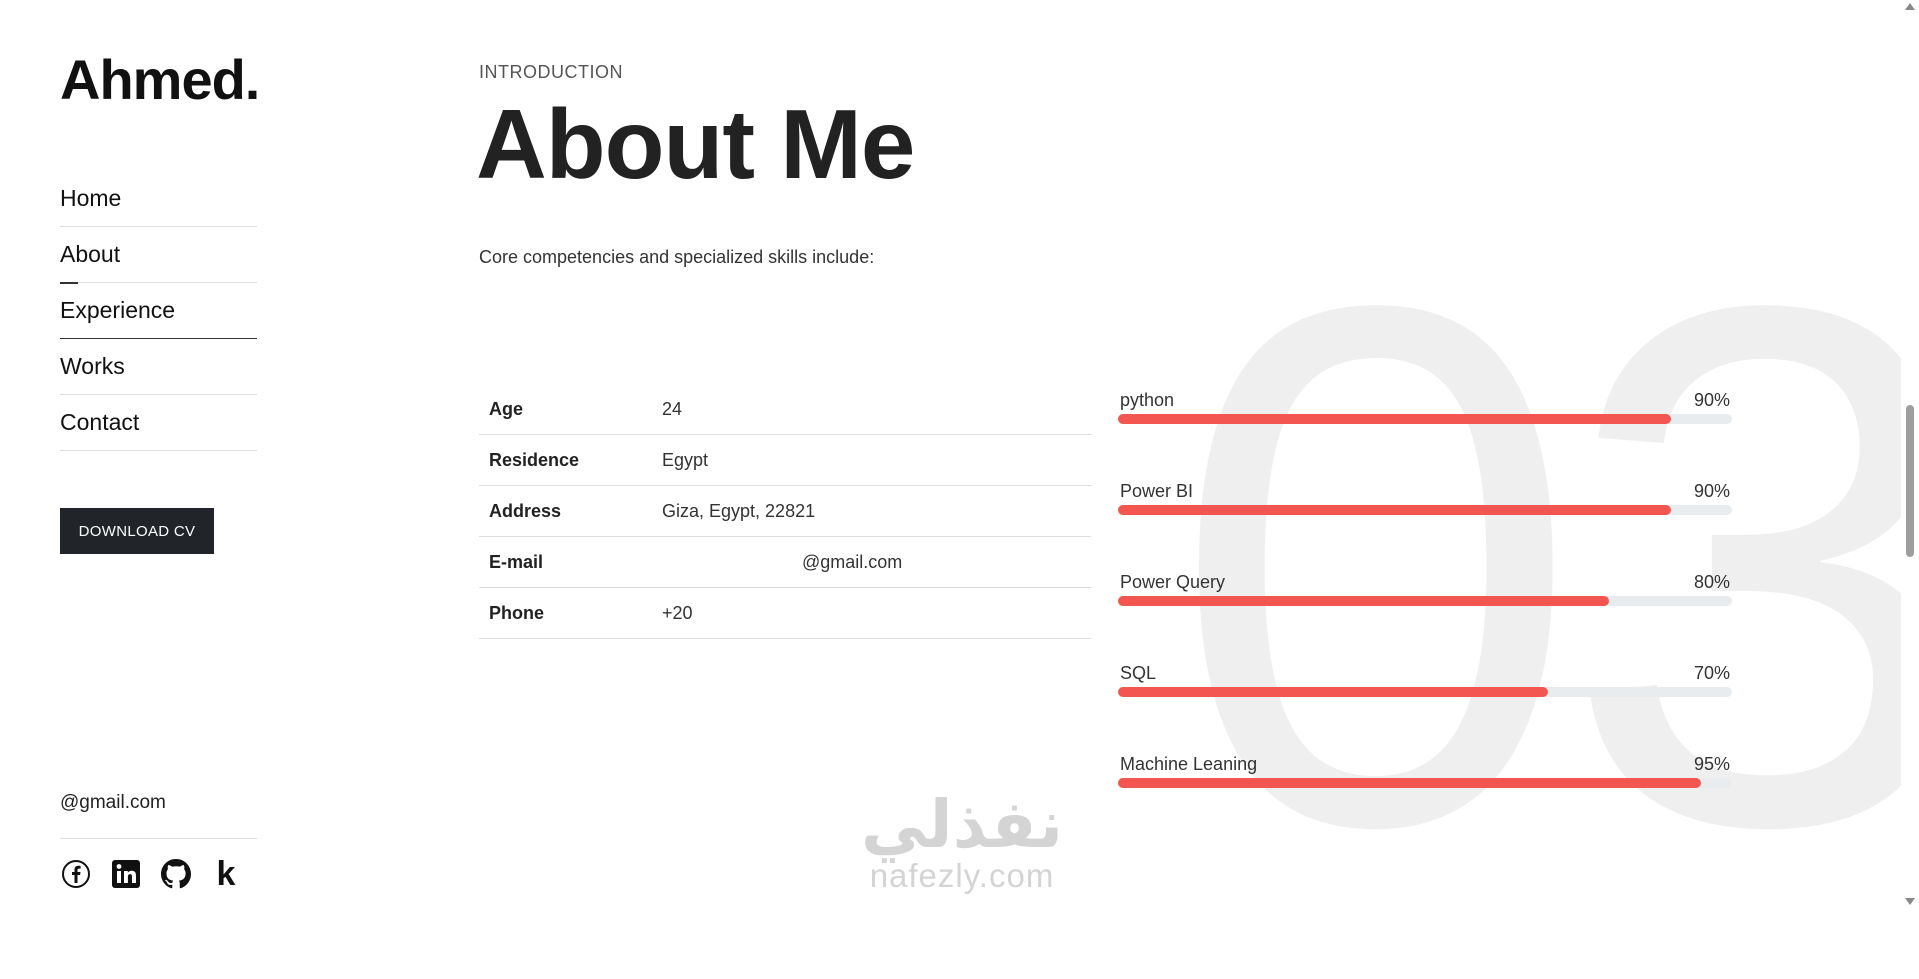 The height and width of the screenshot is (979, 1919). I want to click on info-key: E-mail, so click(565, 562).